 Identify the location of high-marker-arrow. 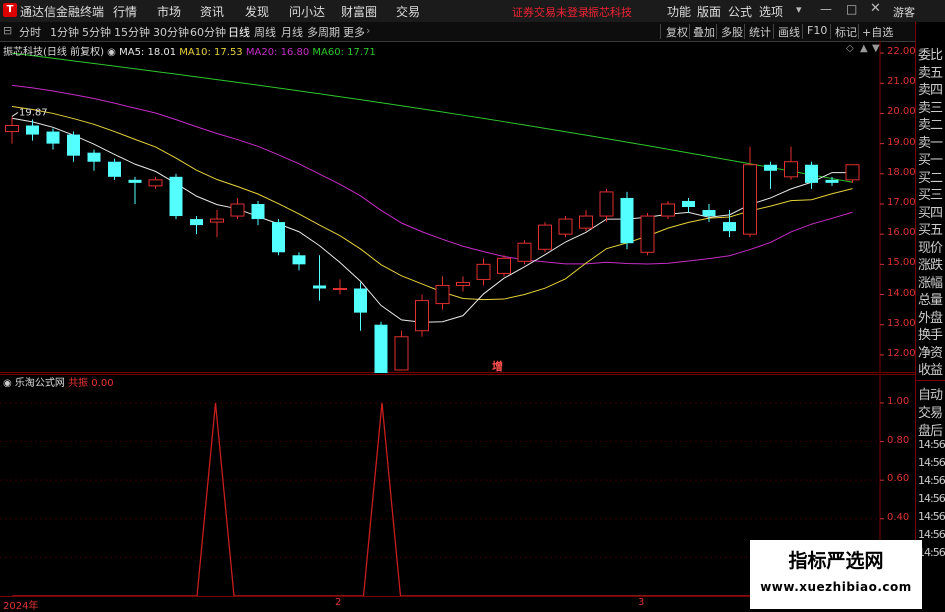
(15, 114).